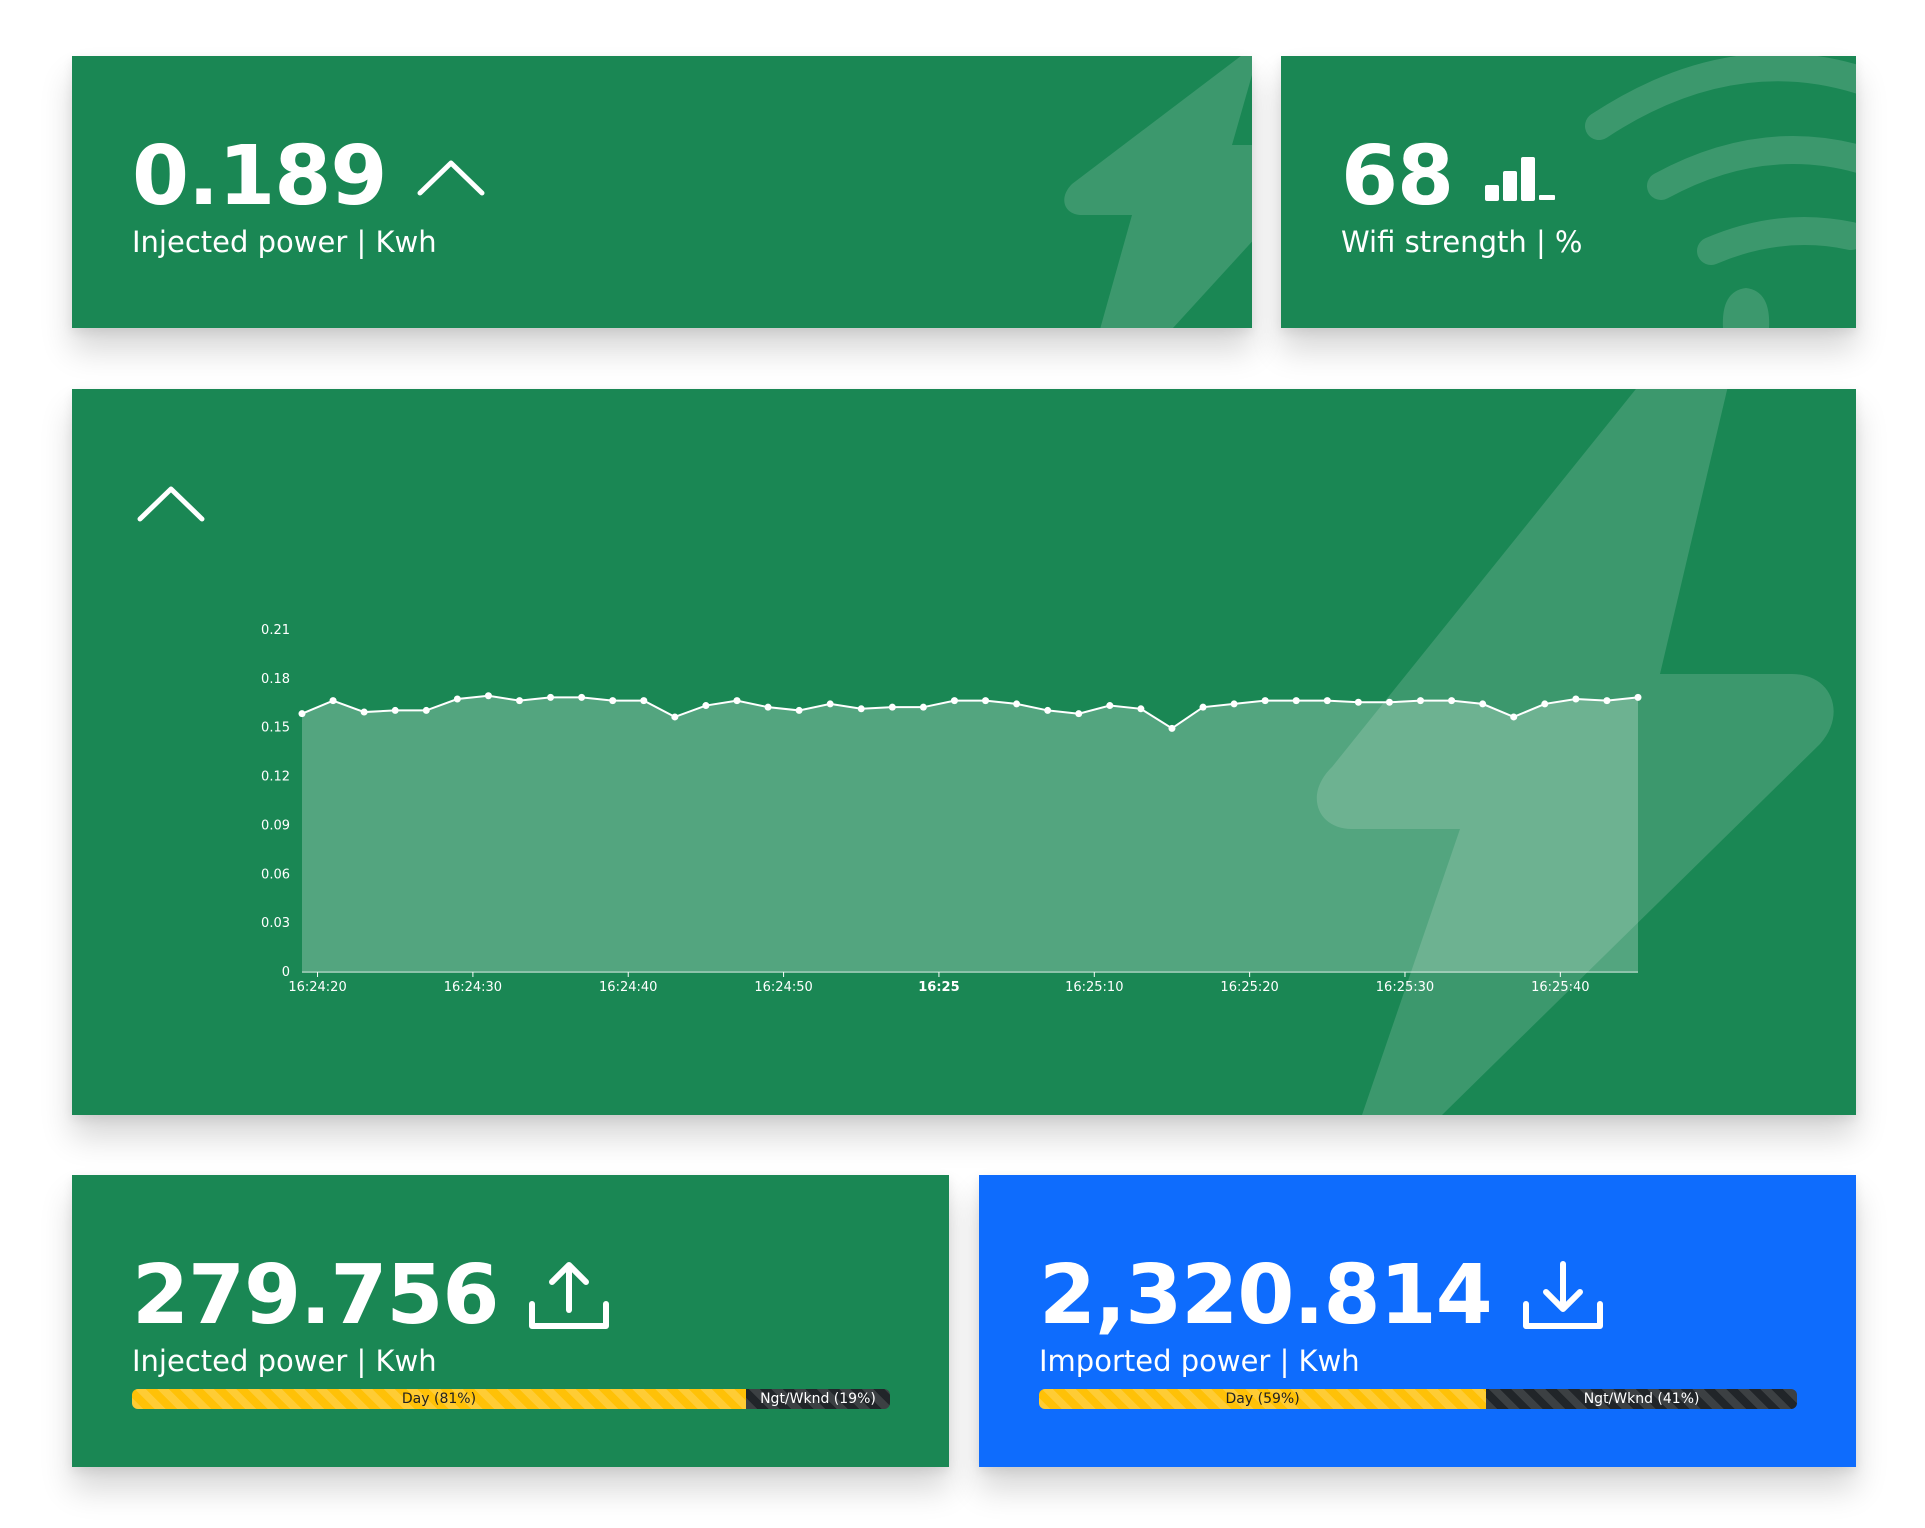 This screenshot has height=1528, width=1925. What do you see at coordinates (259, 177) in the screenshot?
I see `injected-power-live-value: 0.189` at bounding box center [259, 177].